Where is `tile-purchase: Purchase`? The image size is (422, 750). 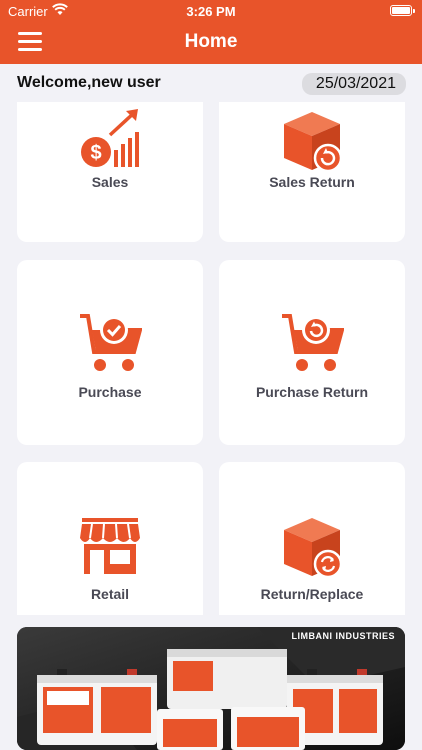 tile-purchase: Purchase is located at coordinates (110, 352).